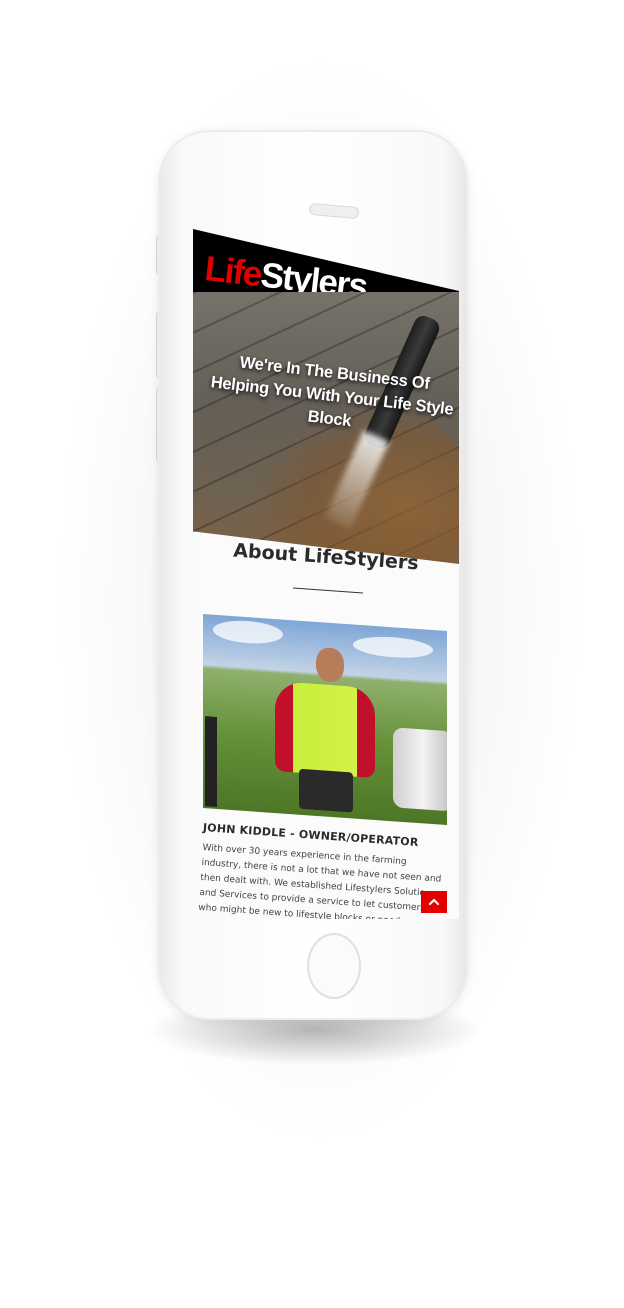 This screenshot has width=624, height=1308. I want to click on photo-water-tank, so click(420, 769).